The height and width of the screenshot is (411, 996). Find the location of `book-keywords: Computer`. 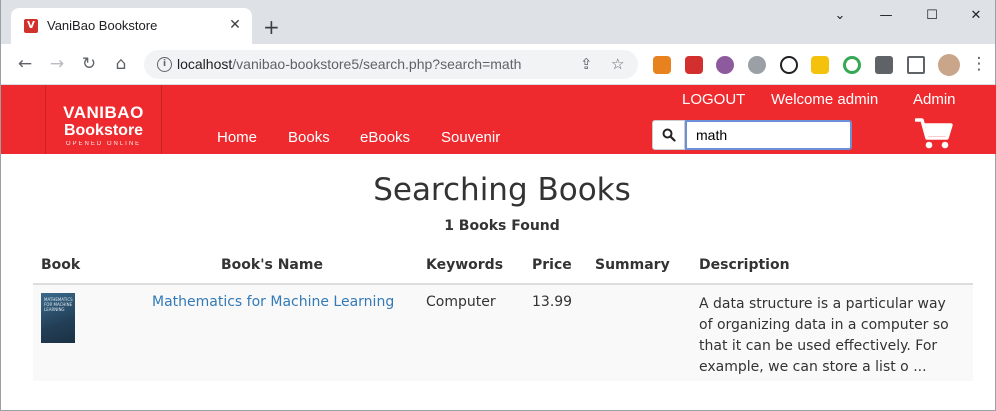

book-keywords: Computer is located at coordinates (461, 302).